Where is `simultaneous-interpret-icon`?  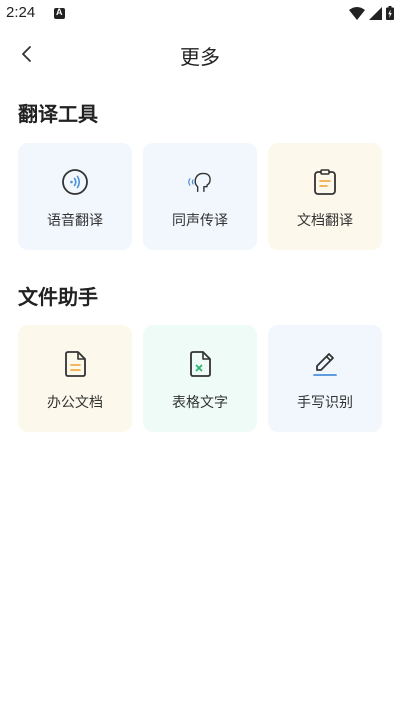 simultaneous-interpret-icon is located at coordinates (200, 182).